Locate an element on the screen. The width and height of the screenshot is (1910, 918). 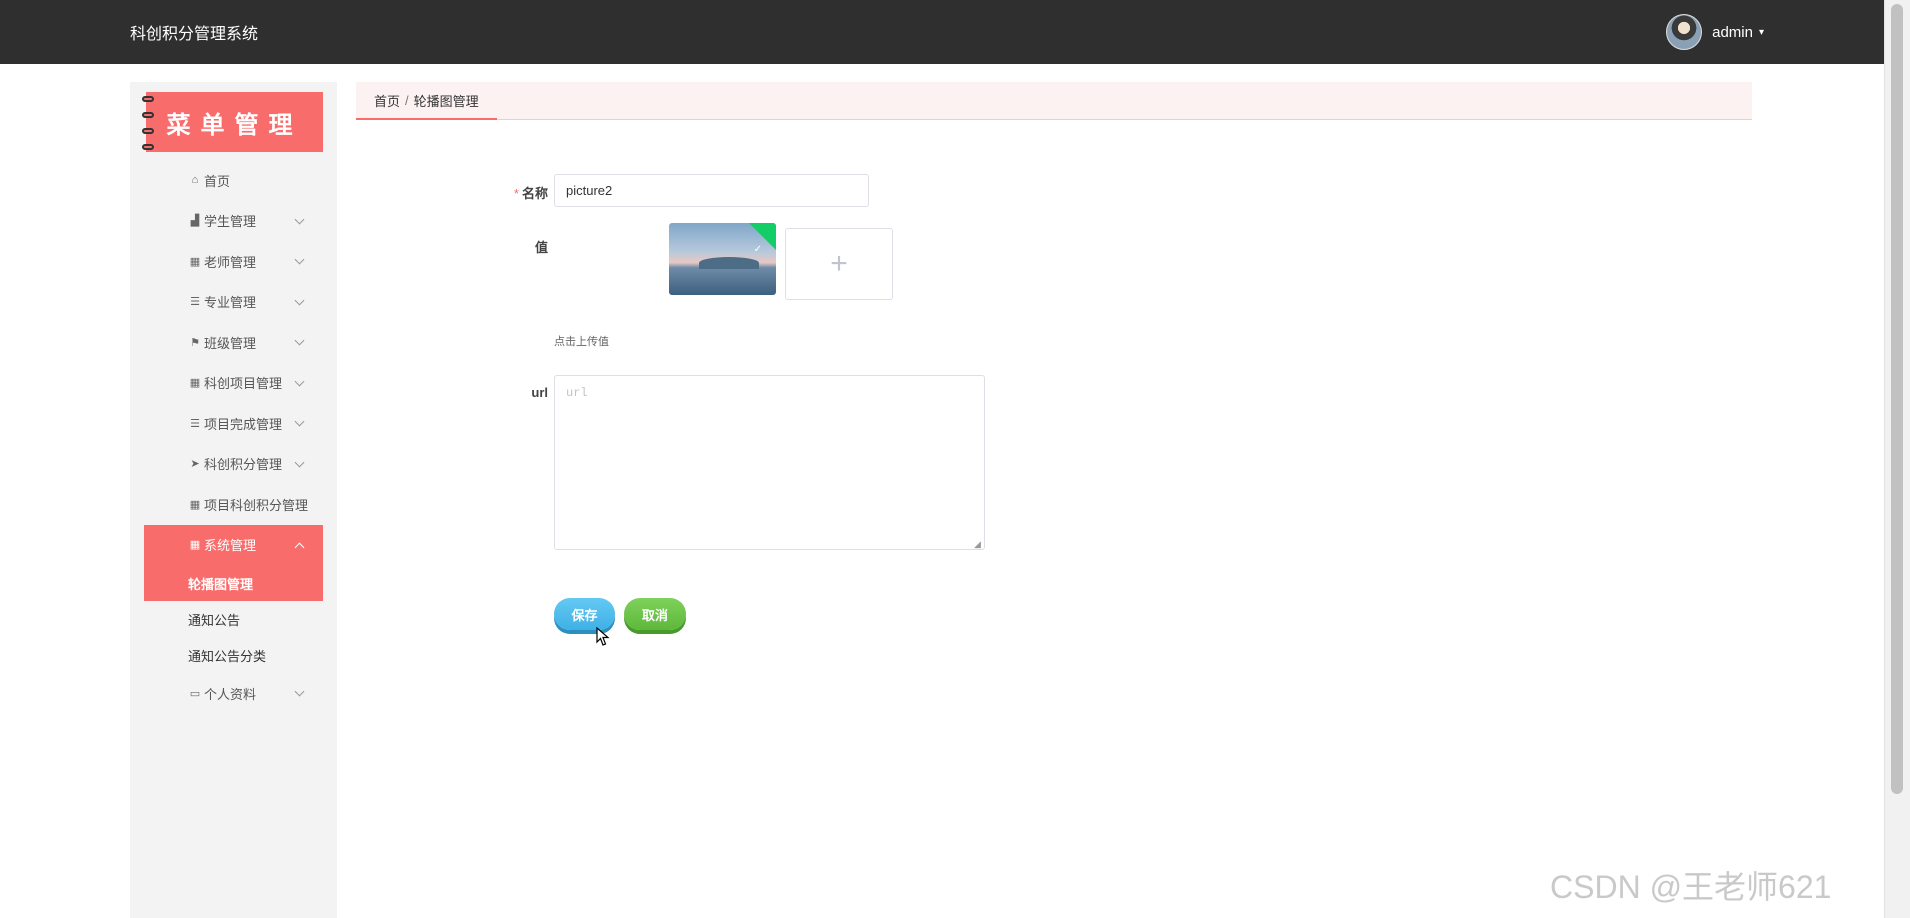
url-label: url is located at coordinates (539, 392).